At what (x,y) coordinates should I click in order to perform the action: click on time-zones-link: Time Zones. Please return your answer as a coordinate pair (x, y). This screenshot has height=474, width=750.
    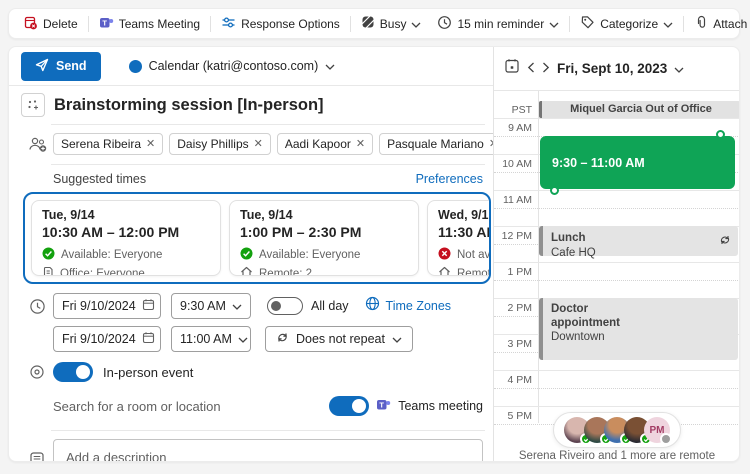
    Looking at the image, I should click on (408, 306).